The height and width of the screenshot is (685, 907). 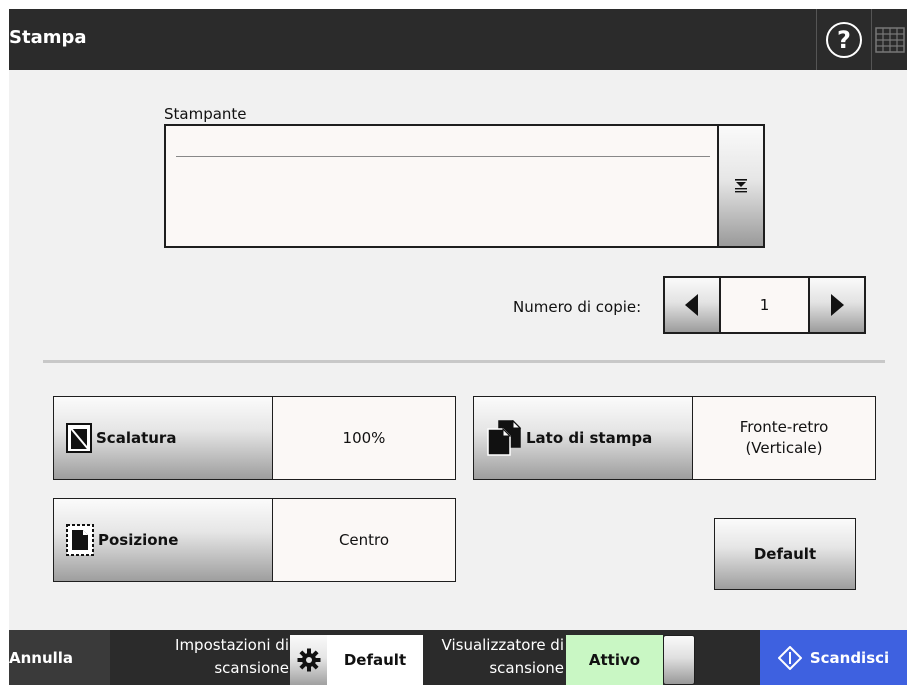 I want to click on print-side-setting: Lato di stampa Fronte-retro (Verticale), so click(x=674, y=438).